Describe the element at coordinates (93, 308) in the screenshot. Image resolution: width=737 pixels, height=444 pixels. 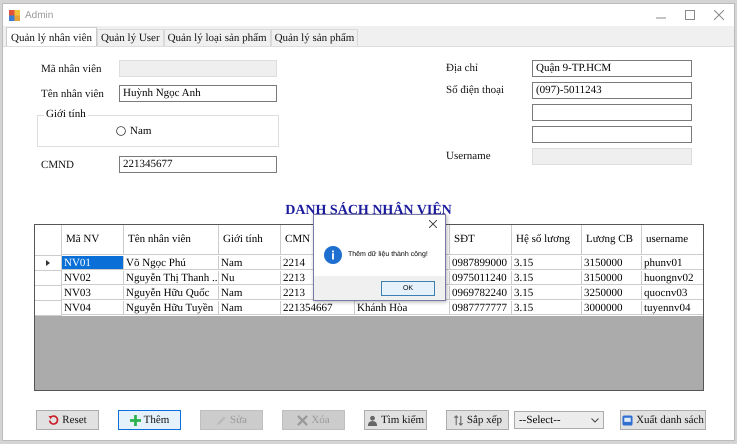
I see `table-cell: NV04` at that location.